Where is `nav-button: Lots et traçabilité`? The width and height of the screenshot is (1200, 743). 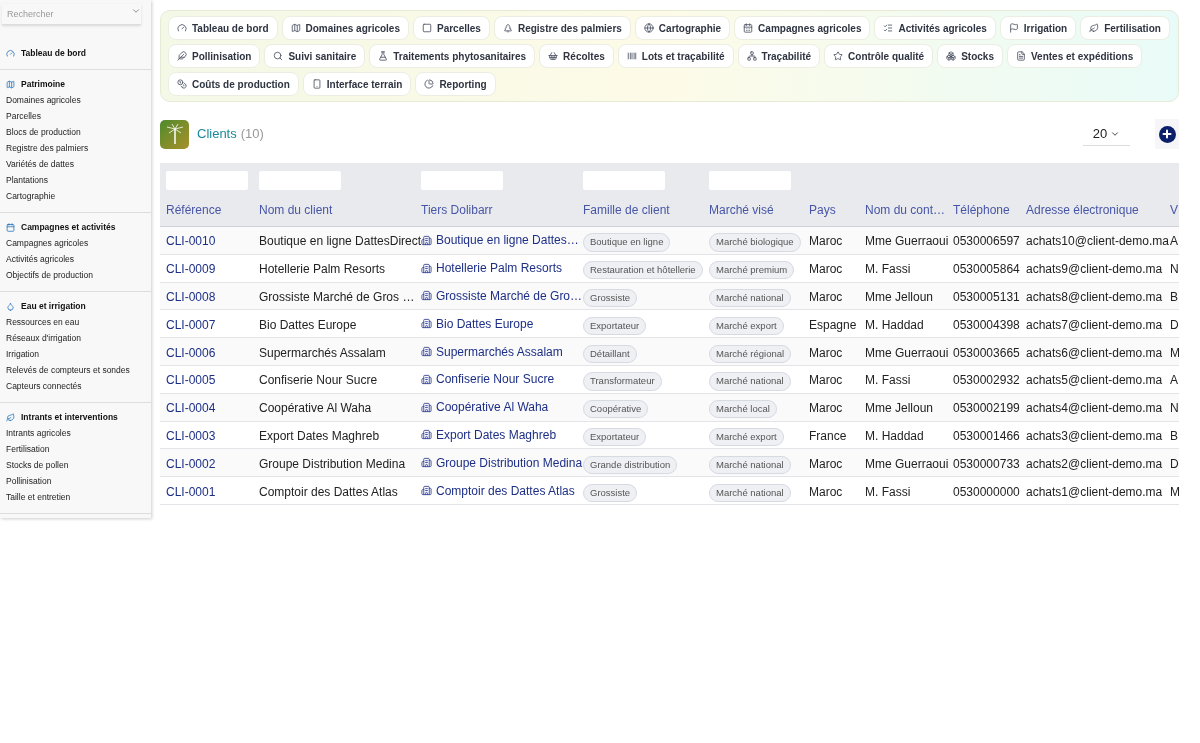 nav-button: Lots et traçabilité is located at coordinates (675, 56).